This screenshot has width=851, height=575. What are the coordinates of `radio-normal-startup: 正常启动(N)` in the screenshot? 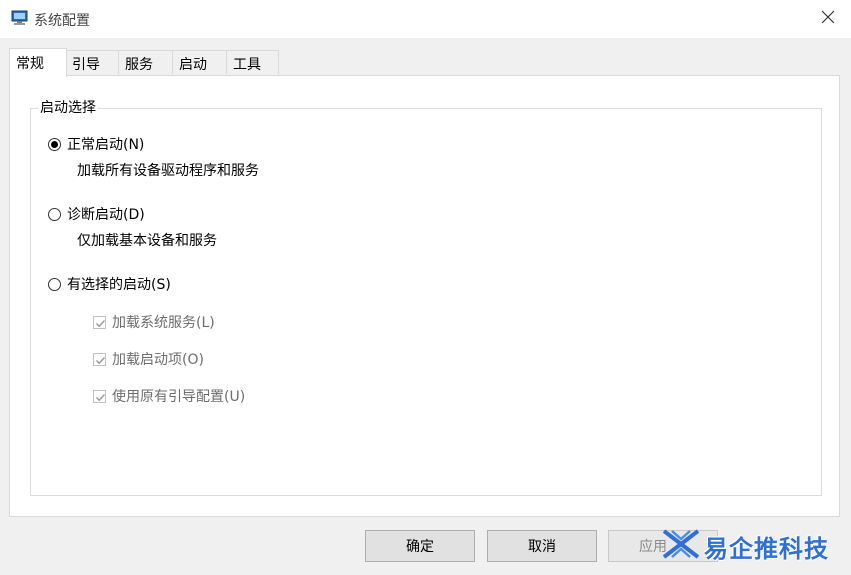 It's located at (96, 144).